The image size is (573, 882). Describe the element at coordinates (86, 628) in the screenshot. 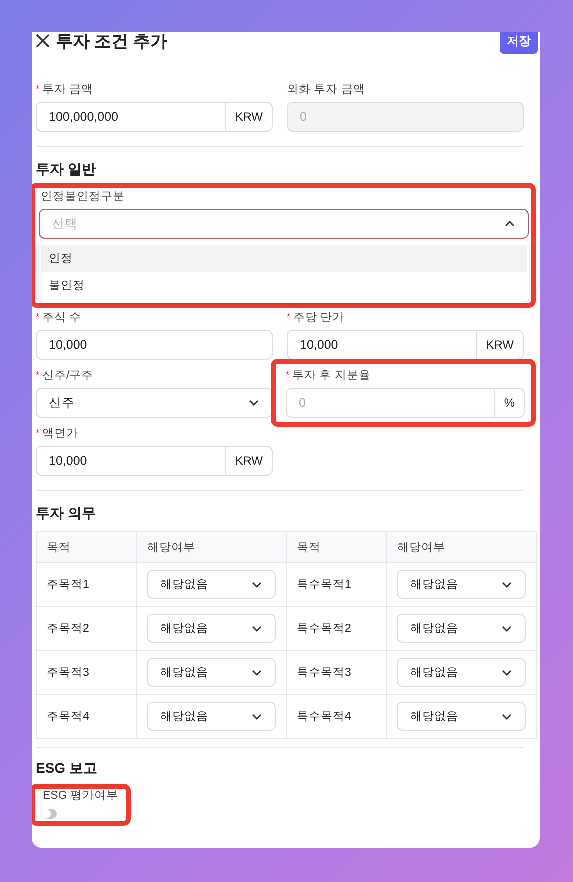

I see `table-cell: 주목적2` at that location.